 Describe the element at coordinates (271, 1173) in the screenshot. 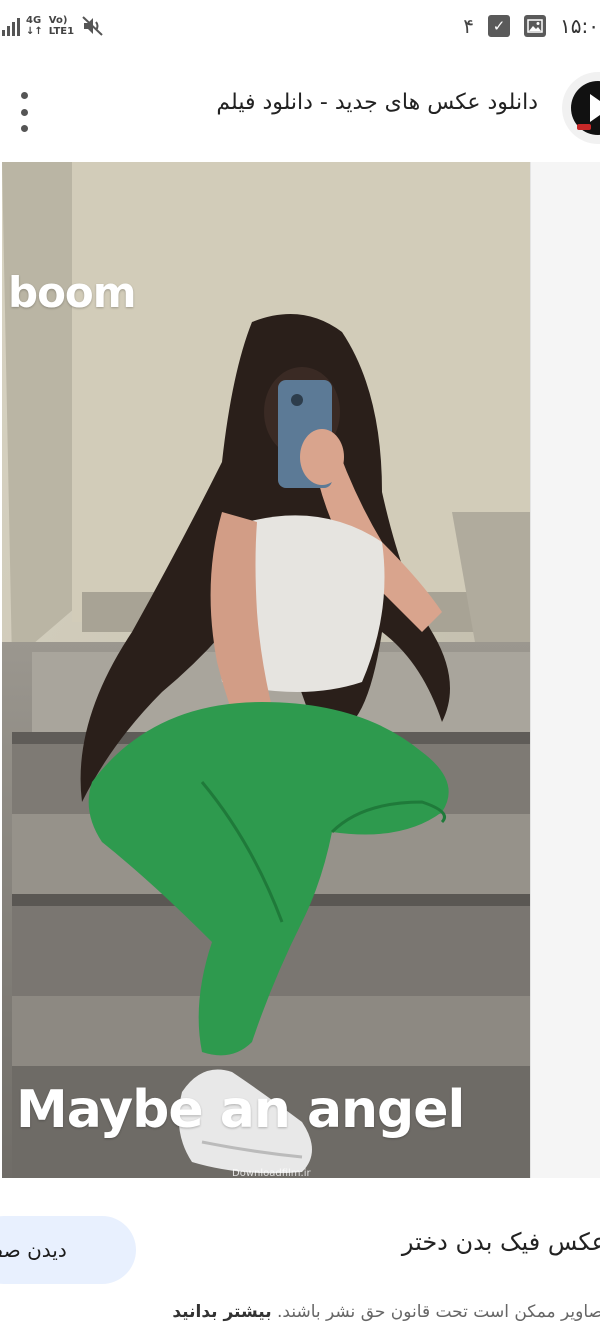

I see `image-watermark: Downloadfilm.ir` at that location.